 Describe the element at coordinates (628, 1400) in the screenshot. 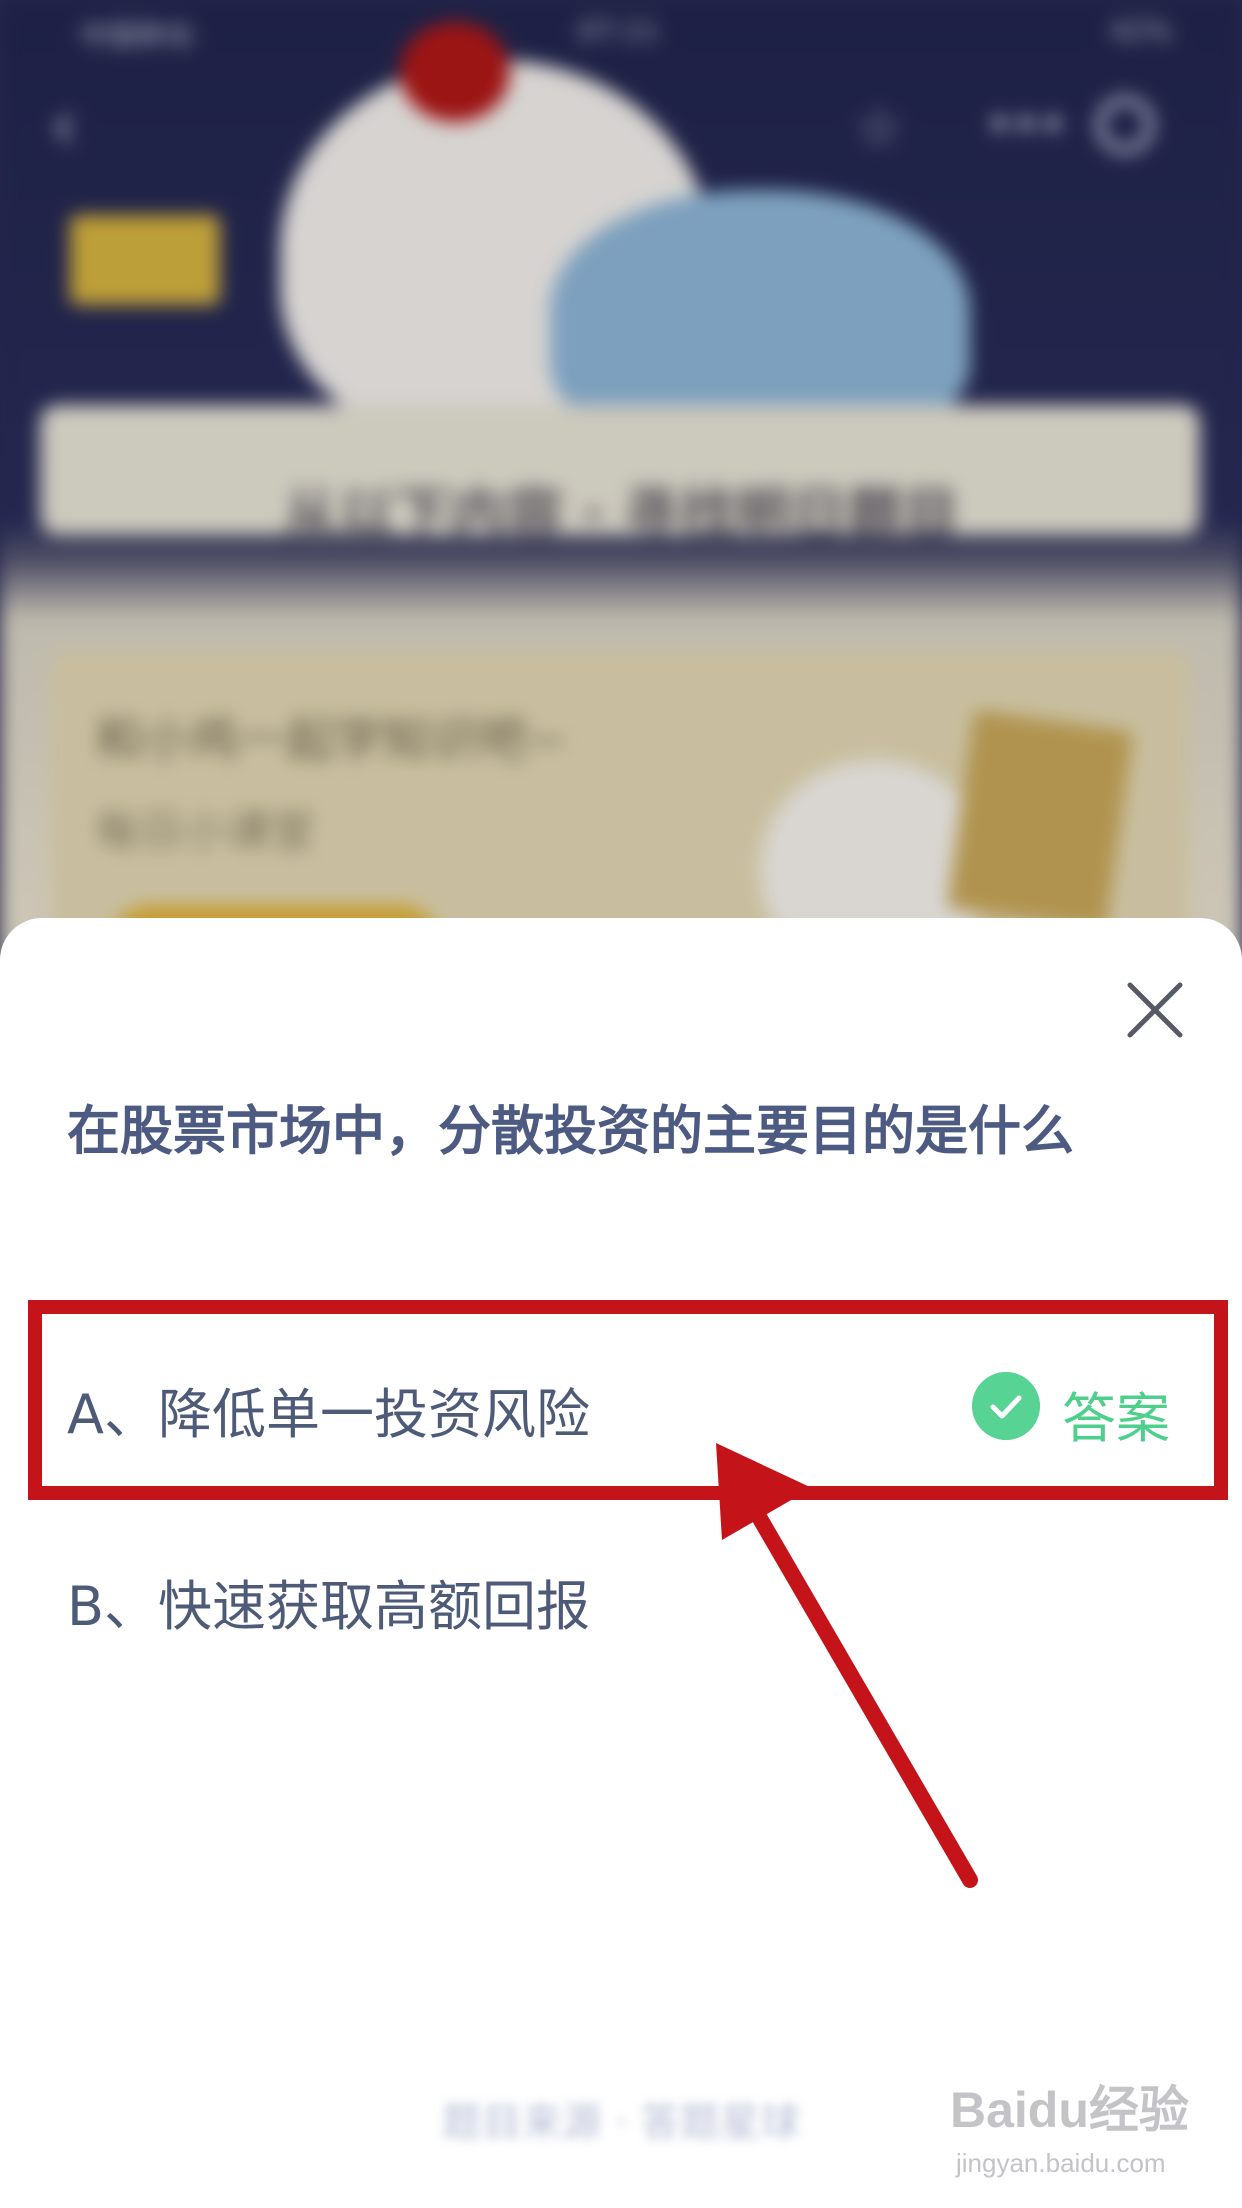

I see `answer-highlight-box` at that location.